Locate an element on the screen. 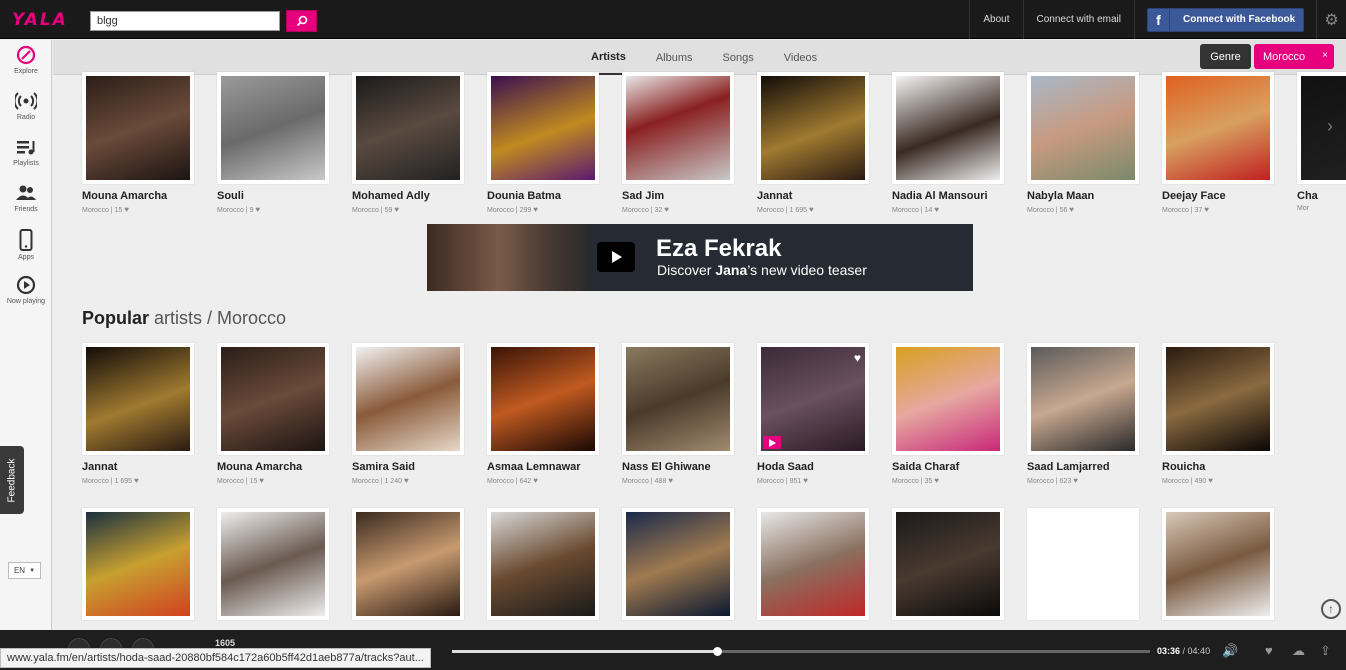  artist-name: Saida Charaf is located at coordinates (948, 467).